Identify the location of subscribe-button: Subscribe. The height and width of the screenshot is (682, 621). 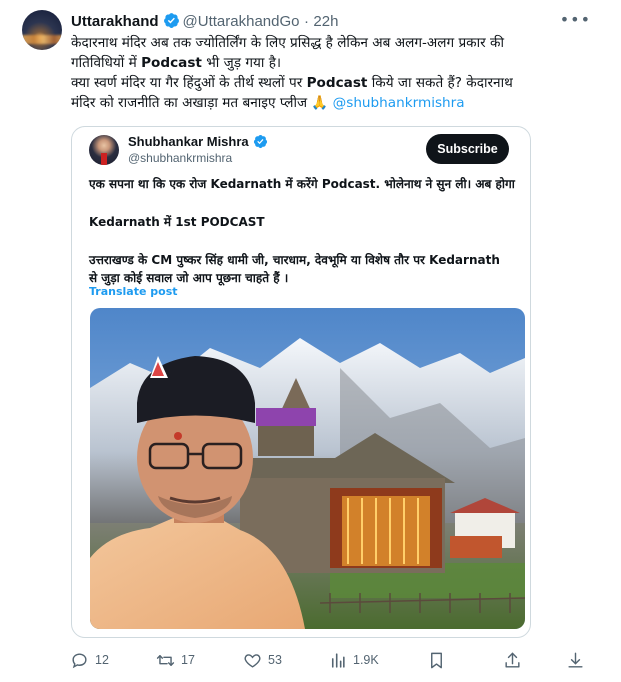
(467, 149).